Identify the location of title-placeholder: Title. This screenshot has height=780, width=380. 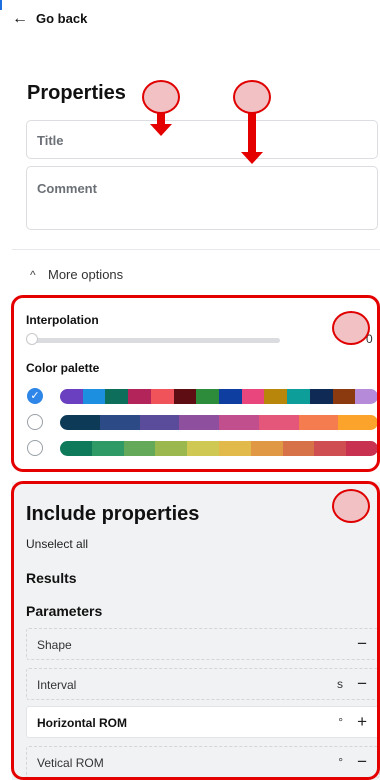
(50, 140).